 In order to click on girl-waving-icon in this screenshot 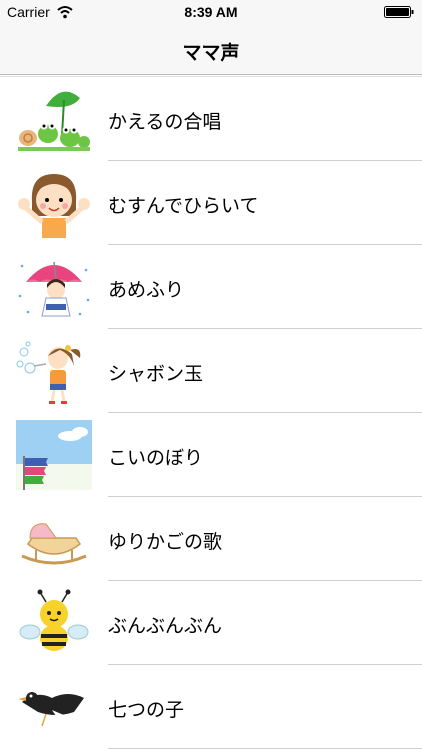, I will do `click(54, 203)`.